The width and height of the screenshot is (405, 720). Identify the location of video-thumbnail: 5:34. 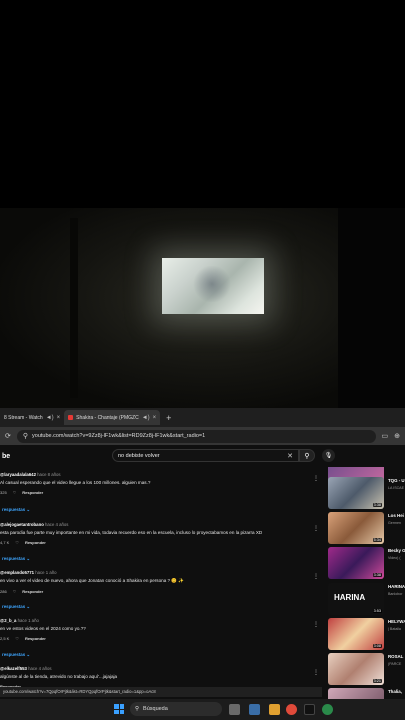
(356, 528).